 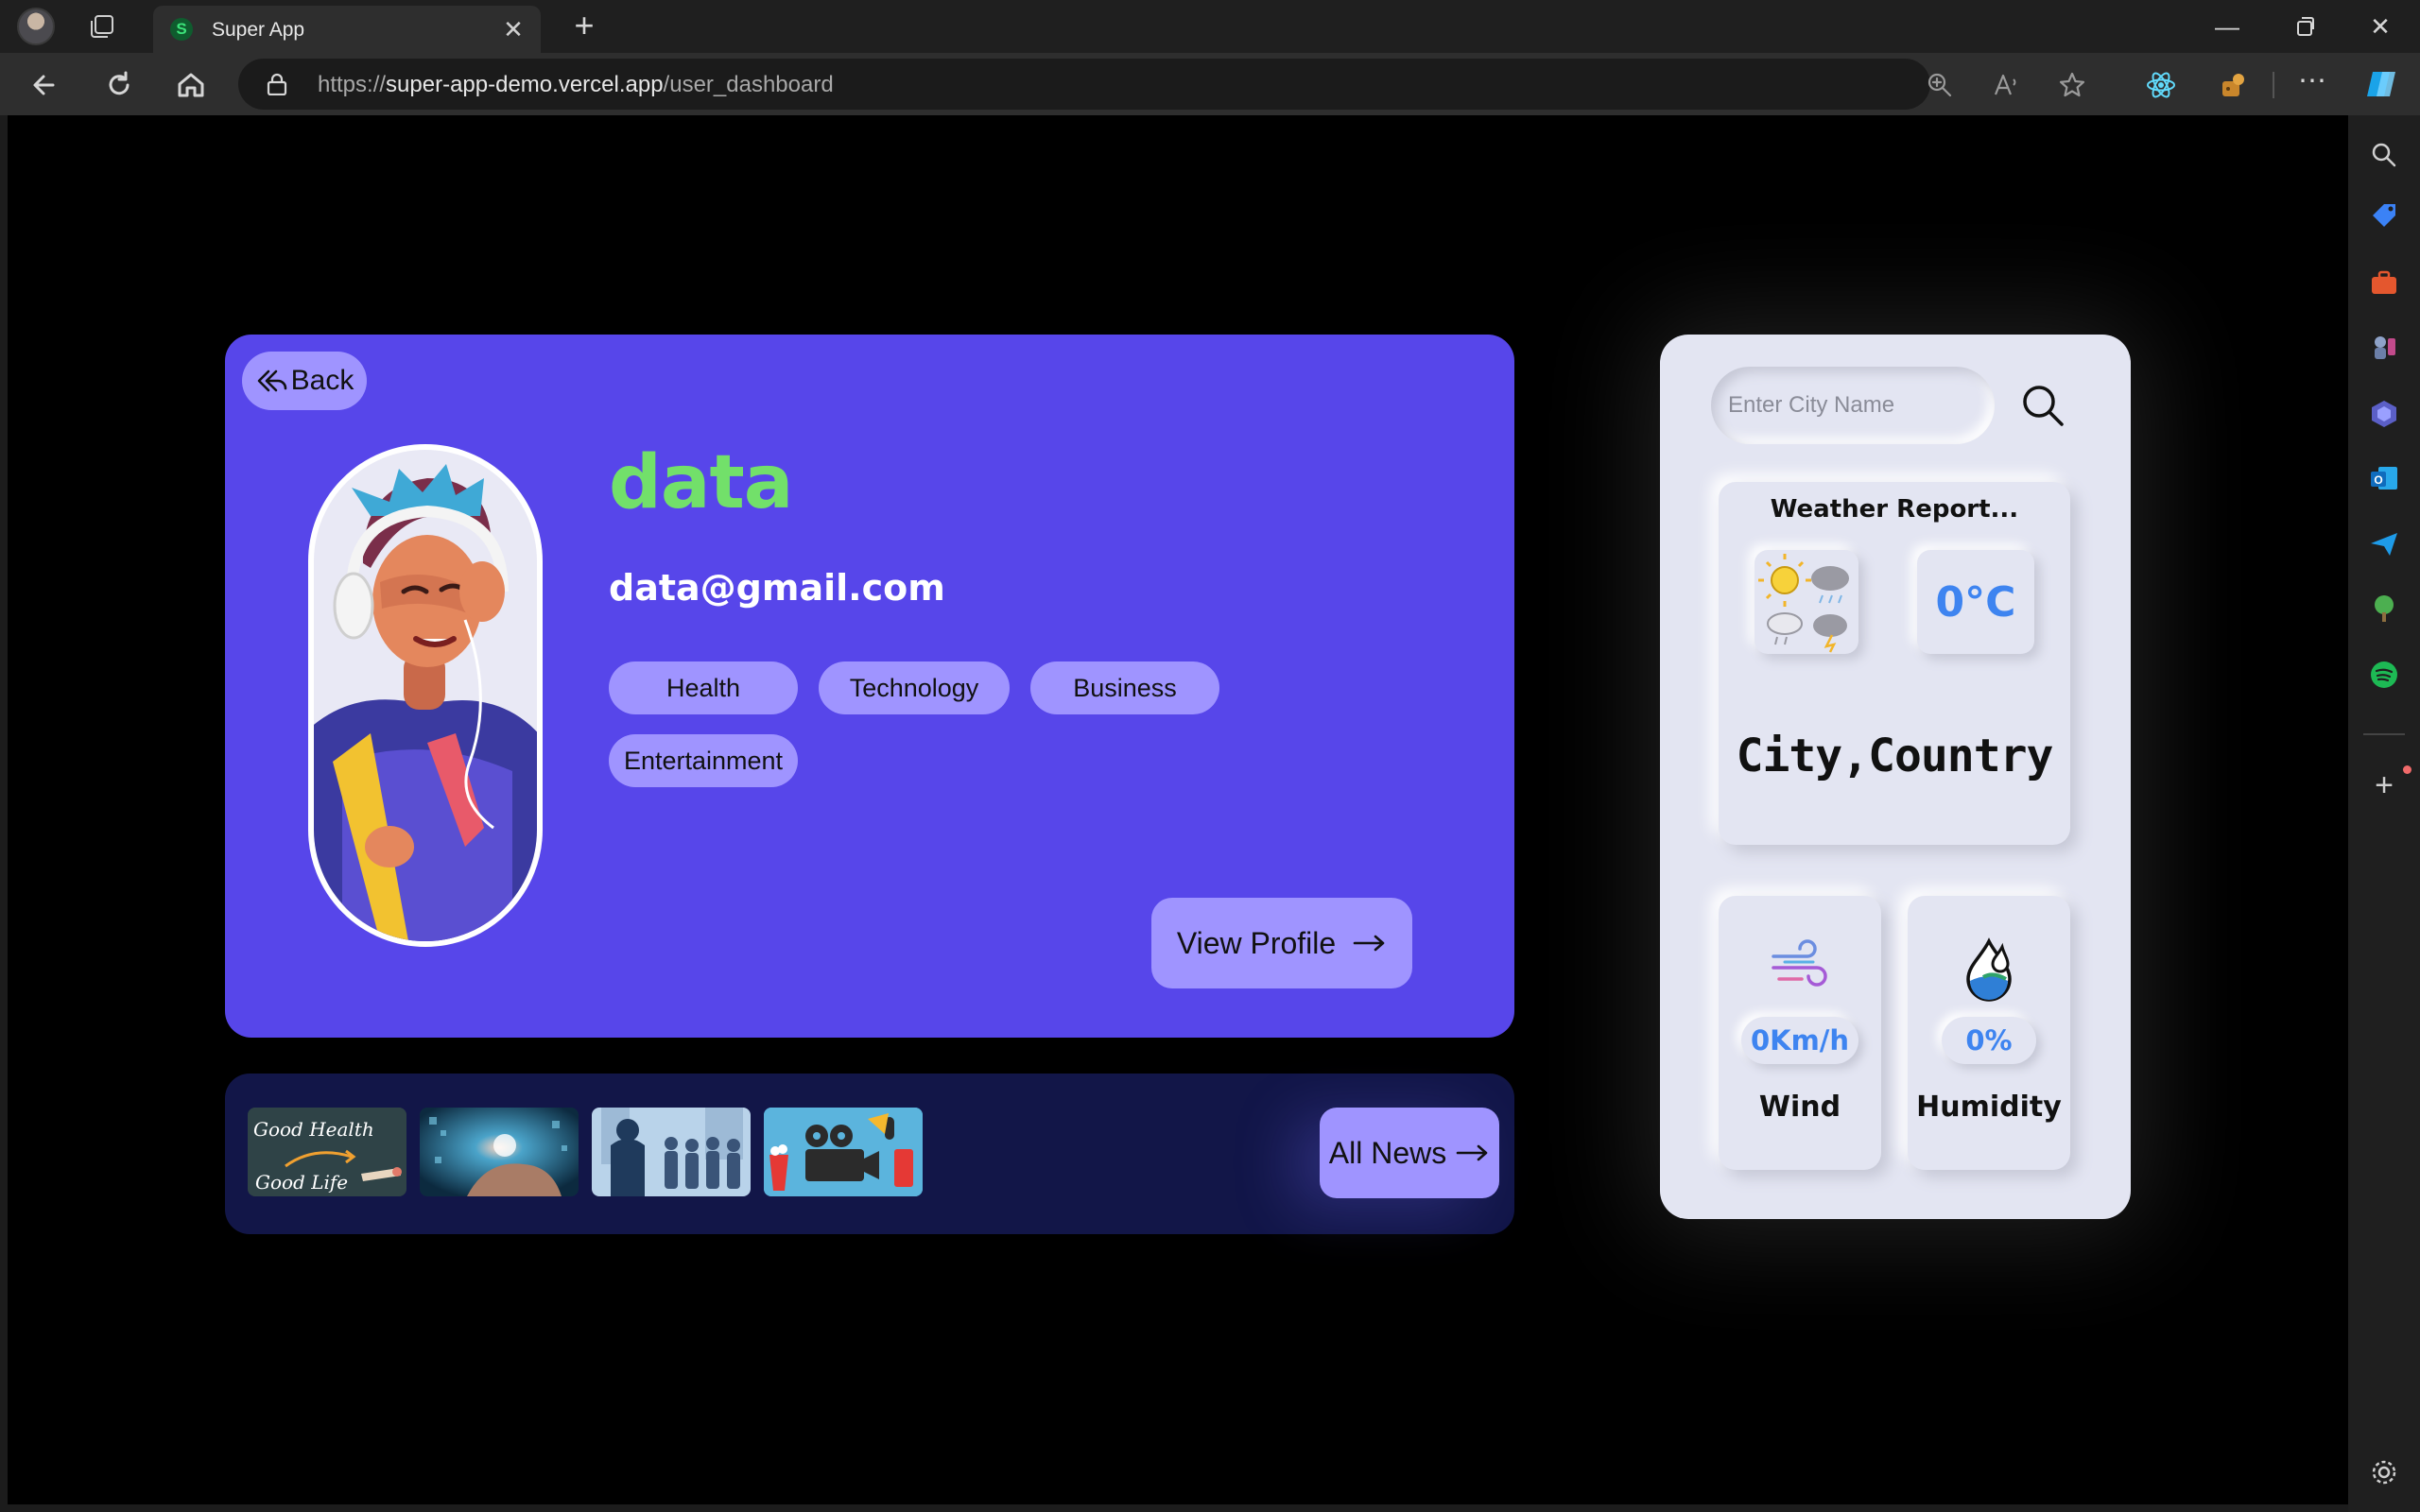 What do you see at coordinates (2304, 26) in the screenshot?
I see `restore-icon` at bounding box center [2304, 26].